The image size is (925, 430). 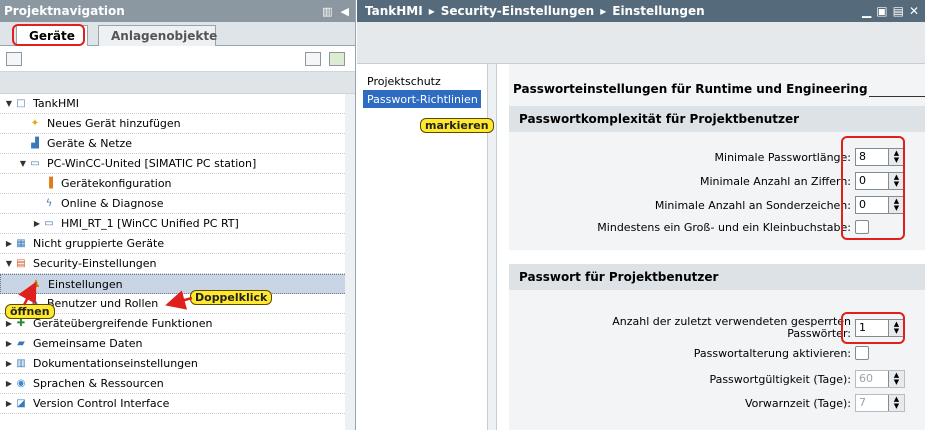 I want to click on number-stepper: 60 ▲ ▼, so click(x=880, y=379).